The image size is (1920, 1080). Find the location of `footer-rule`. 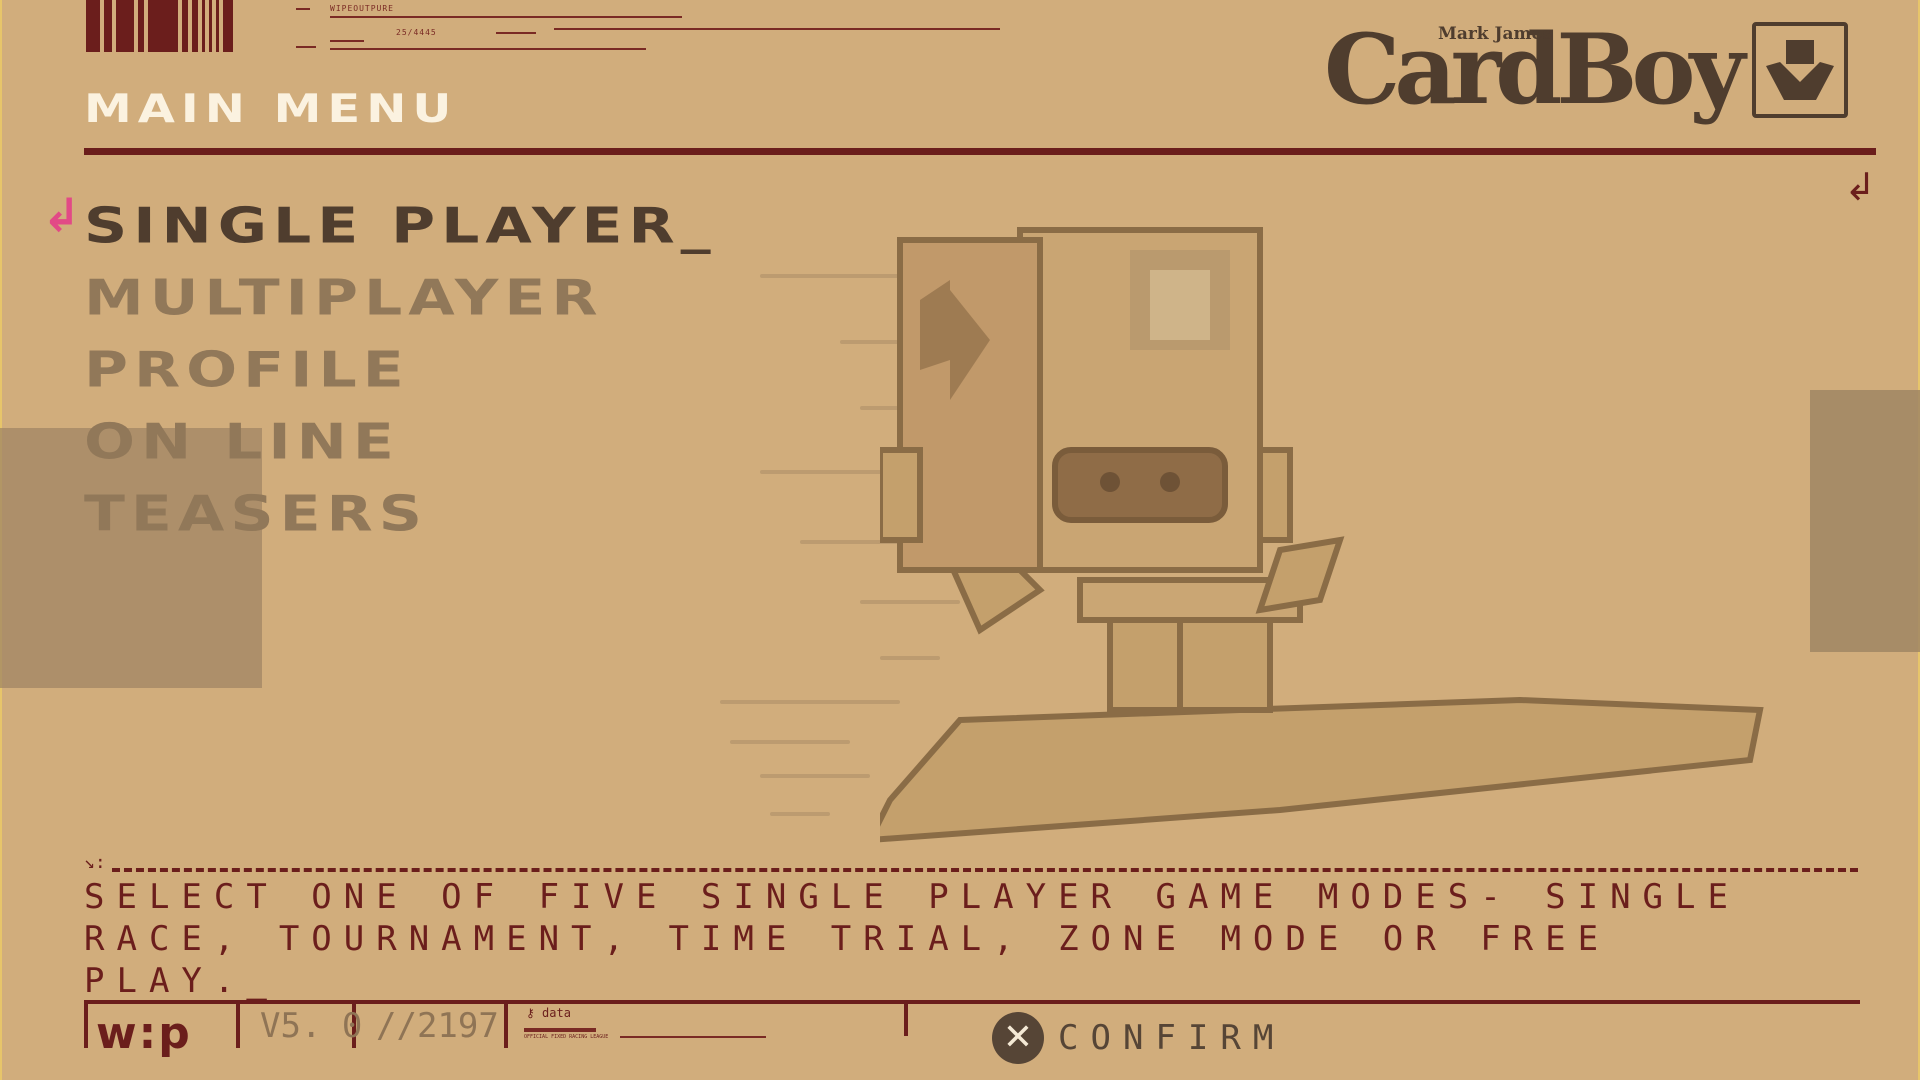

footer-rule is located at coordinates (972, 1002).